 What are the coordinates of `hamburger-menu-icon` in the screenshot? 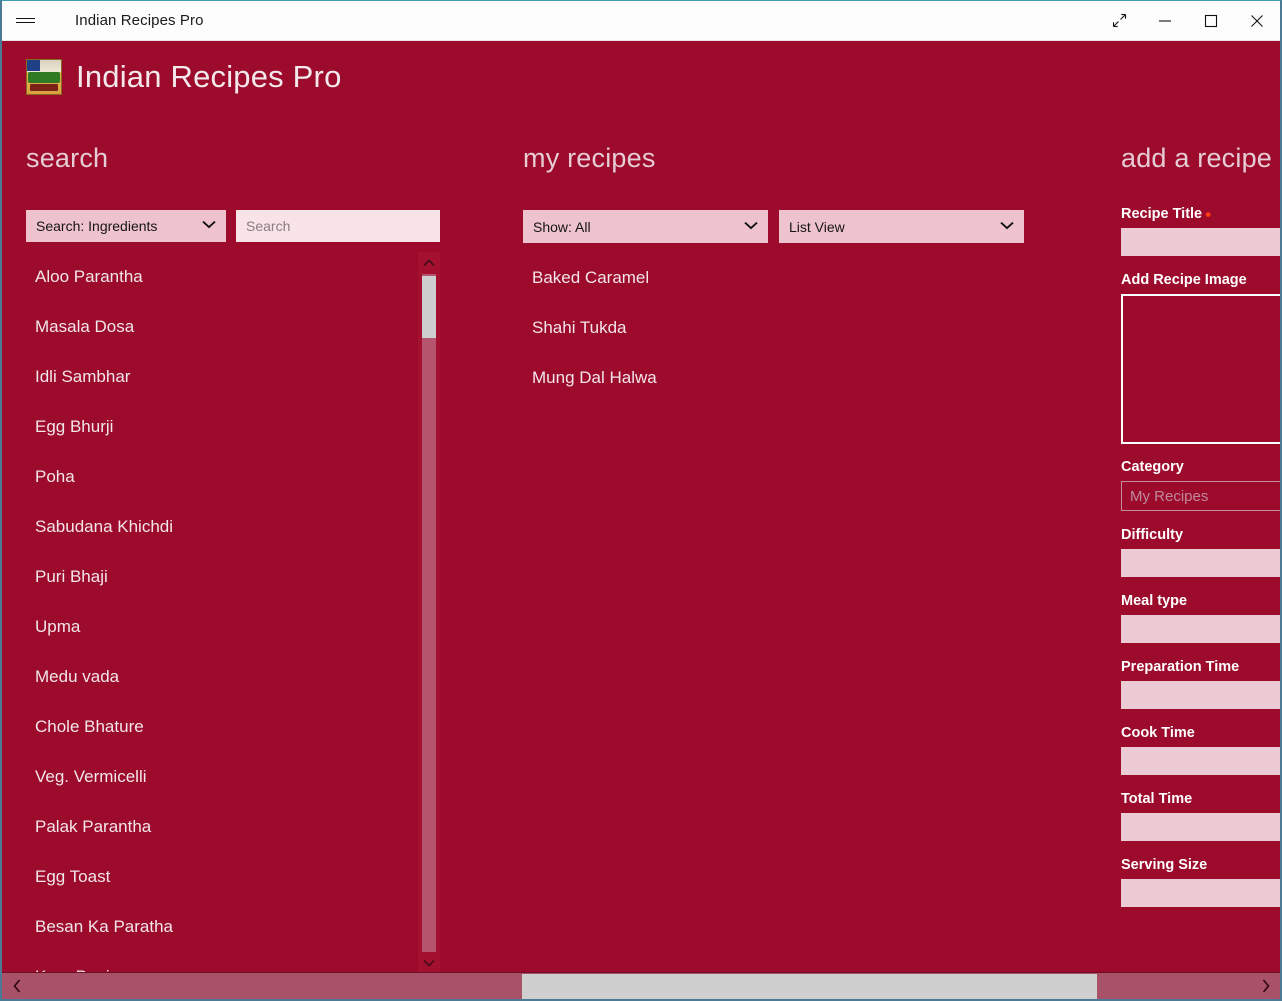 It's located at (25, 21).